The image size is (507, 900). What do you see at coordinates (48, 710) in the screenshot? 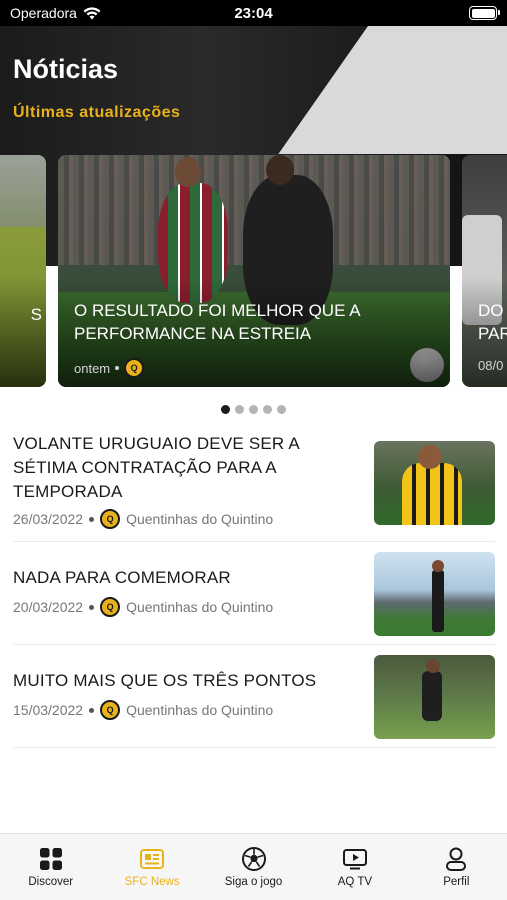
I see `news-date: 15/03/2022` at bounding box center [48, 710].